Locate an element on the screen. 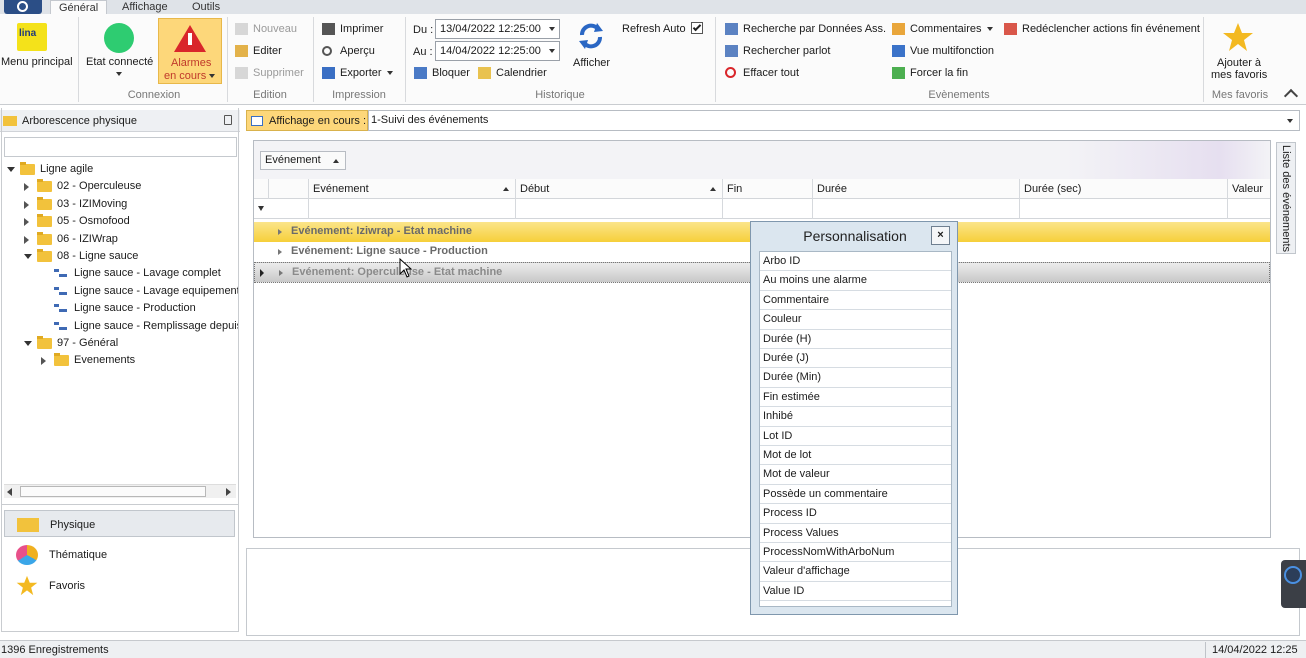  tree-node: 02 - Operculeuse is located at coordinates (121, 186).